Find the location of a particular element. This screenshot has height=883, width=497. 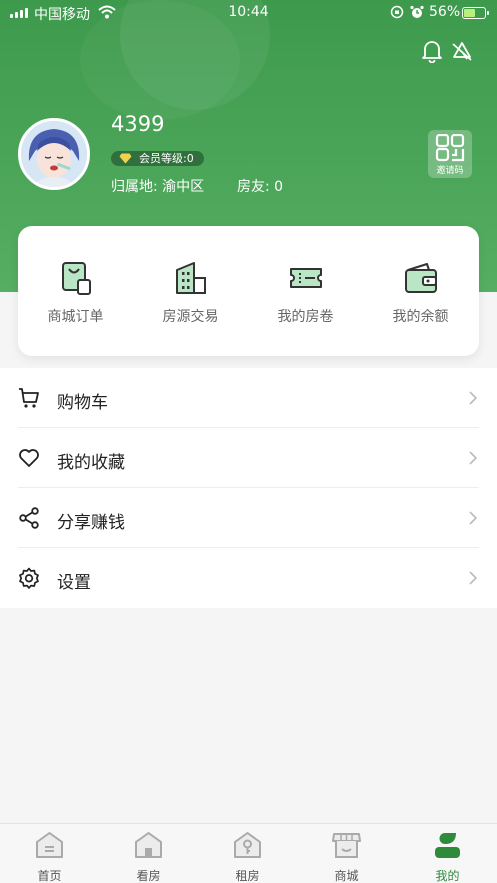

diamond-icon is located at coordinates (125, 158).